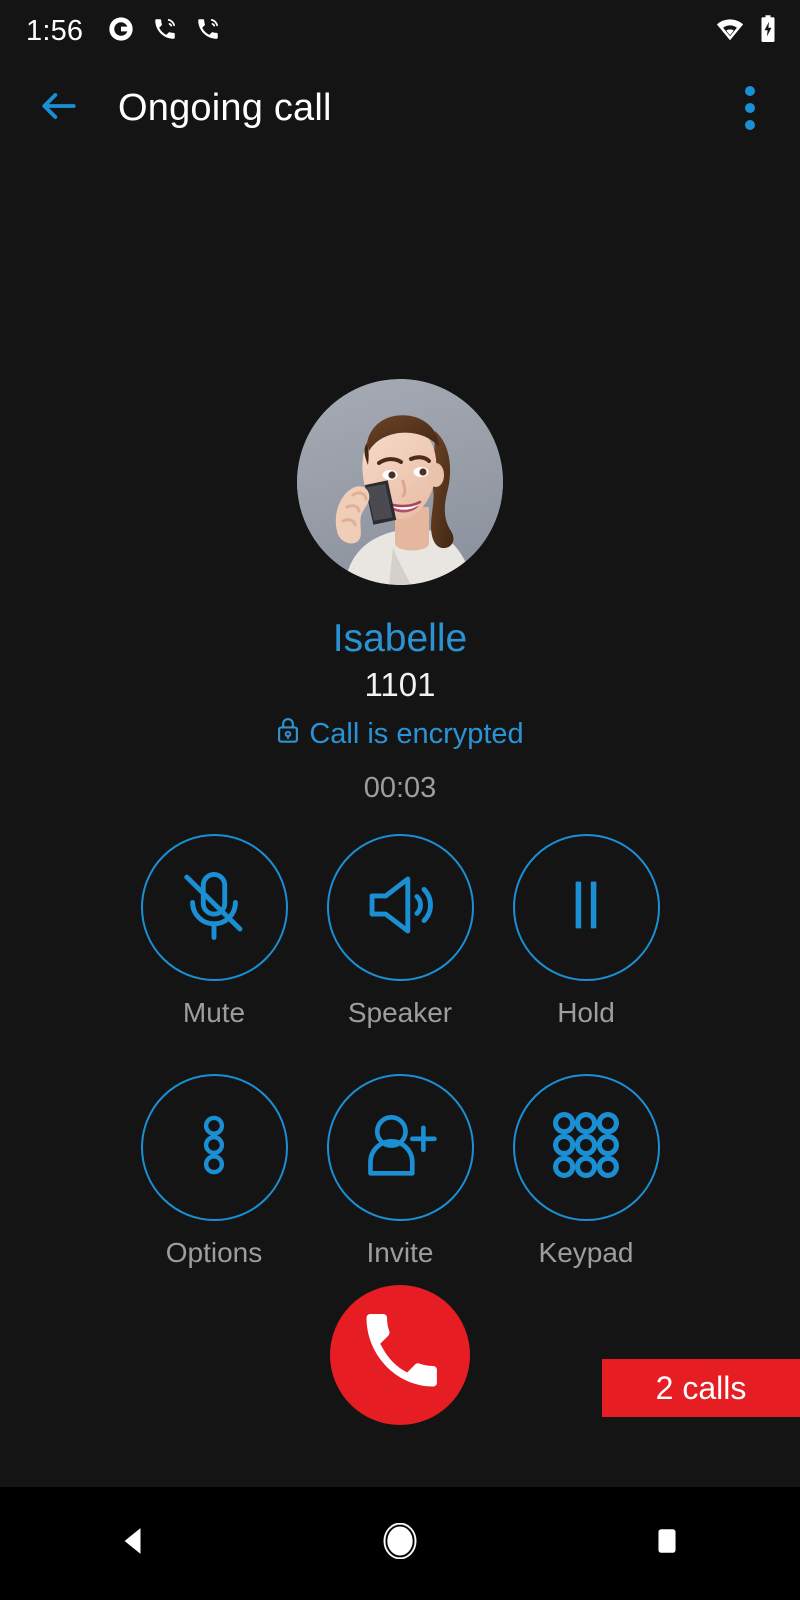  What do you see at coordinates (400, 31) in the screenshot?
I see `status-bar: 1:56` at bounding box center [400, 31].